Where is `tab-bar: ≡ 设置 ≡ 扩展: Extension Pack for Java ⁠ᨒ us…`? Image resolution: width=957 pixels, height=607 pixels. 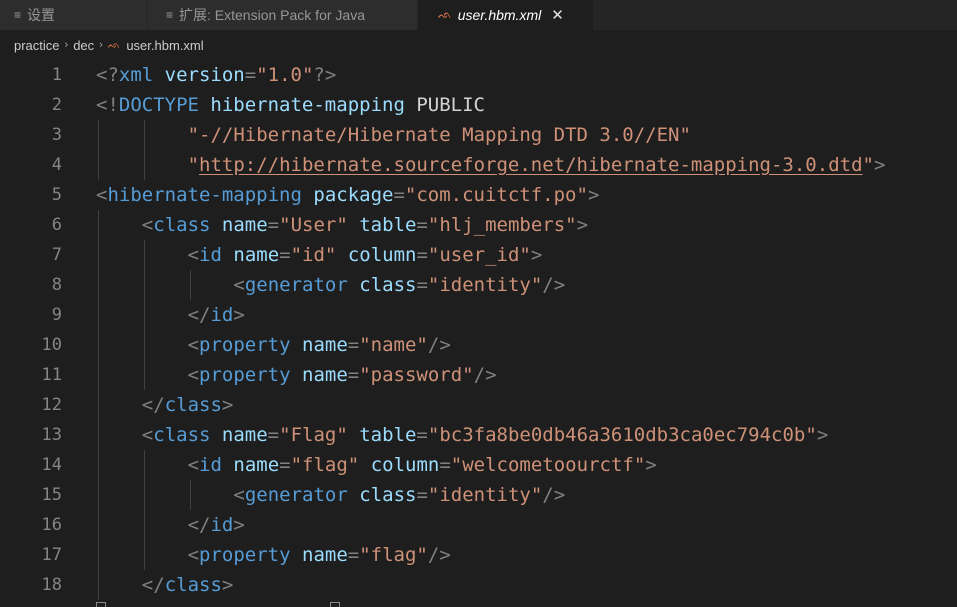 tab-bar: ≡ 设置 ≡ 扩展: Extension Pack for Java ⁠ᨒ us… is located at coordinates (478, 15).